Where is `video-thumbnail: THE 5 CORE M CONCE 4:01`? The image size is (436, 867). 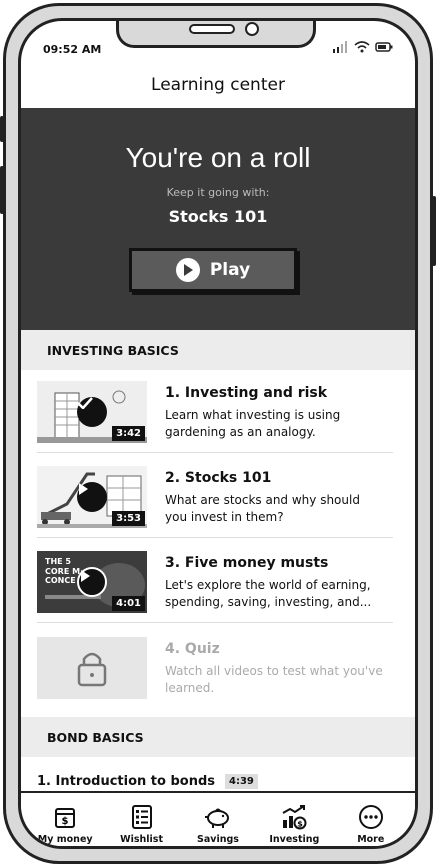 video-thumbnail: THE 5 CORE M CONCE 4:01 is located at coordinates (92, 582).